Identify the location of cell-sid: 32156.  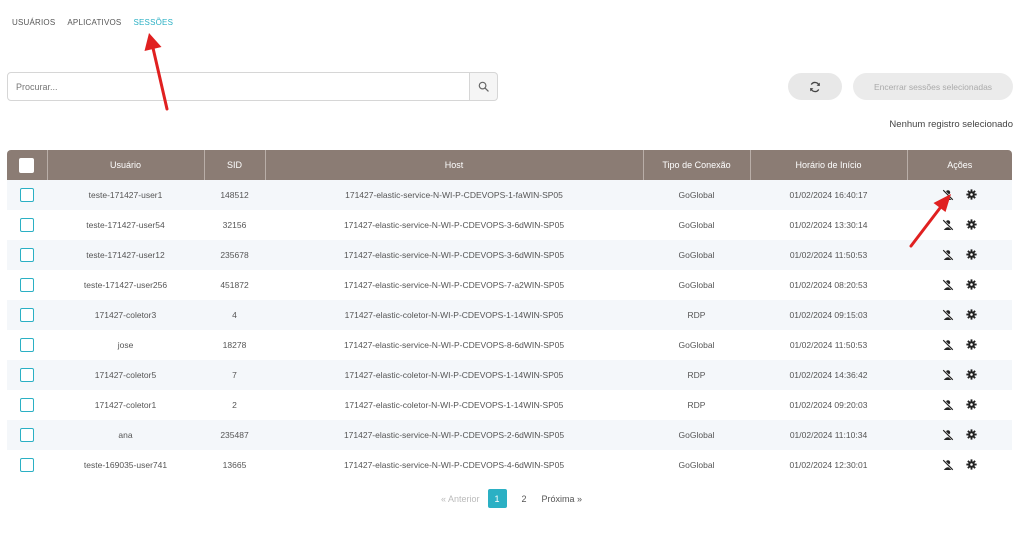
(234, 225).